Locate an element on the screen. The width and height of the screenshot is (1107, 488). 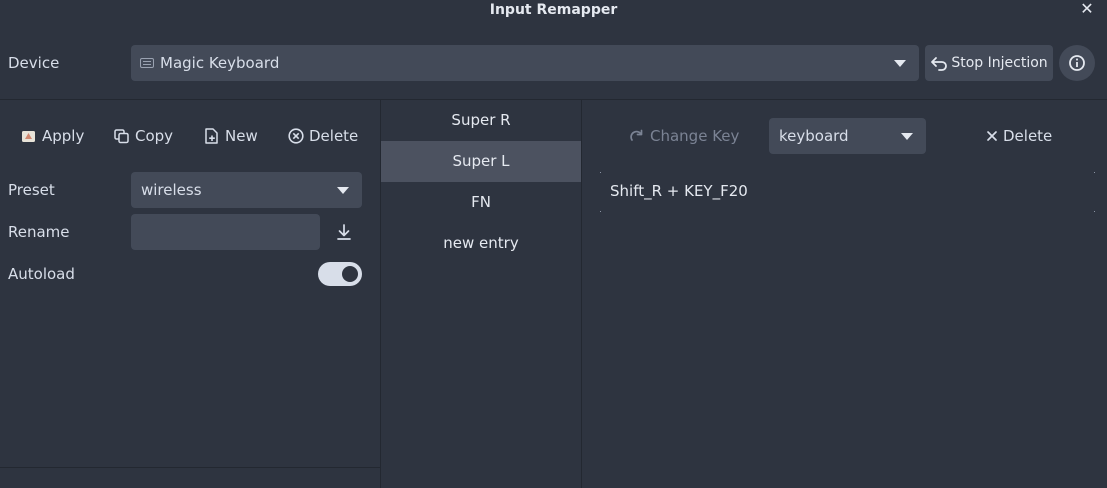
preset-selected-value: wireless is located at coordinates (171, 190).